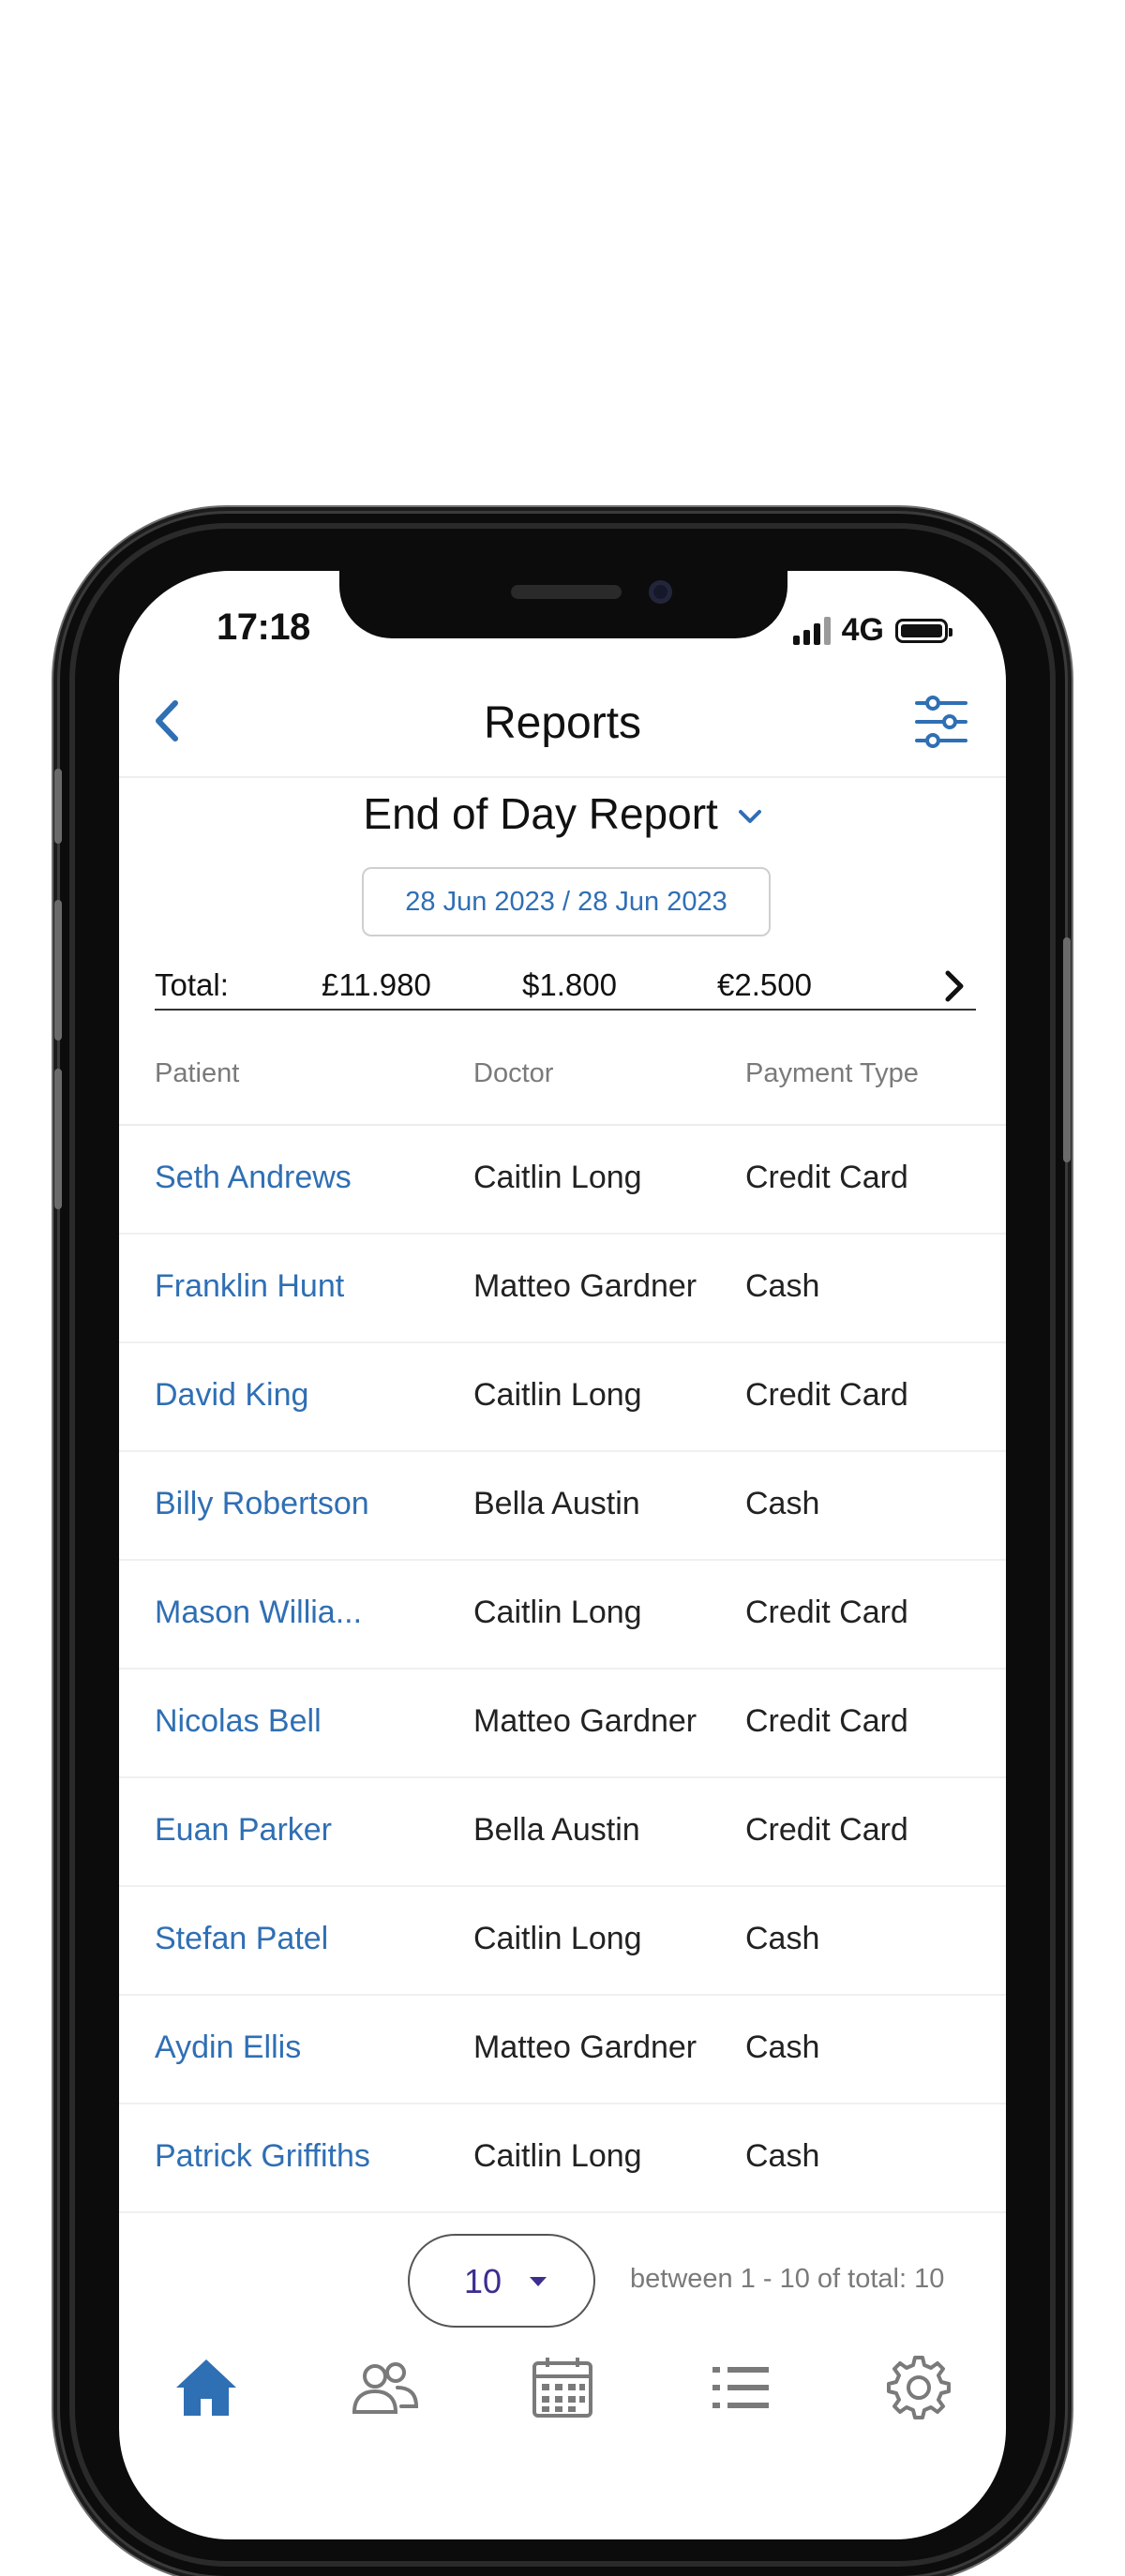 This screenshot has height=2576, width=1125. I want to click on signal-icon, so click(811, 630).